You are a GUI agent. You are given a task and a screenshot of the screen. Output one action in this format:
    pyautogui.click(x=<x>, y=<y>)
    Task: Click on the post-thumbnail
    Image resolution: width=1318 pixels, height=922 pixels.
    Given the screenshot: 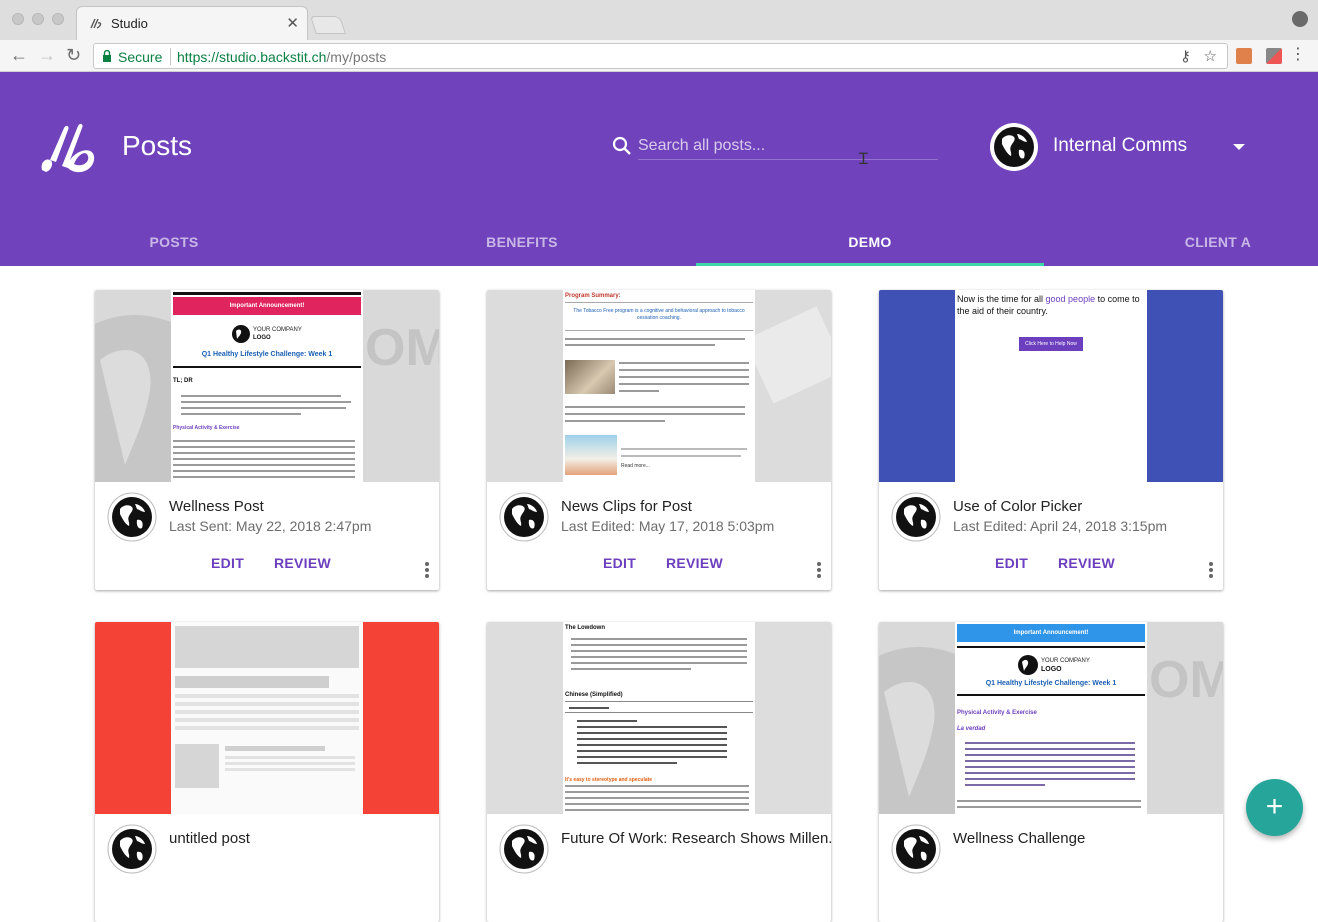 What is the action you would take?
    pyautogui.click(x=267, y=718)
    